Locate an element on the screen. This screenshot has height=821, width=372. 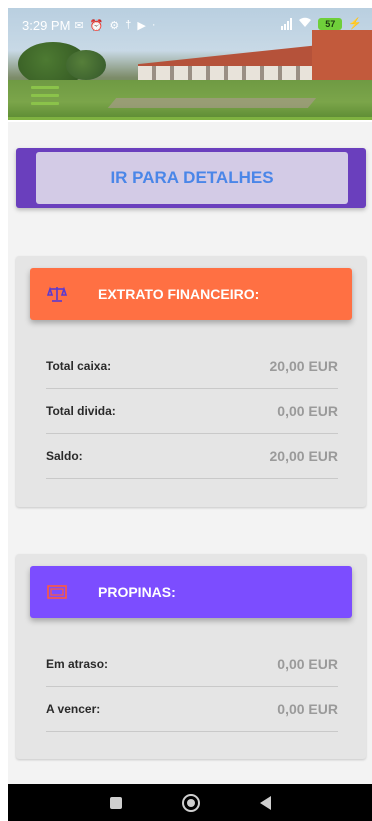
extrato-row-total-divida: Total divida: 0,00 EUR is located at coordinates (192, 411).